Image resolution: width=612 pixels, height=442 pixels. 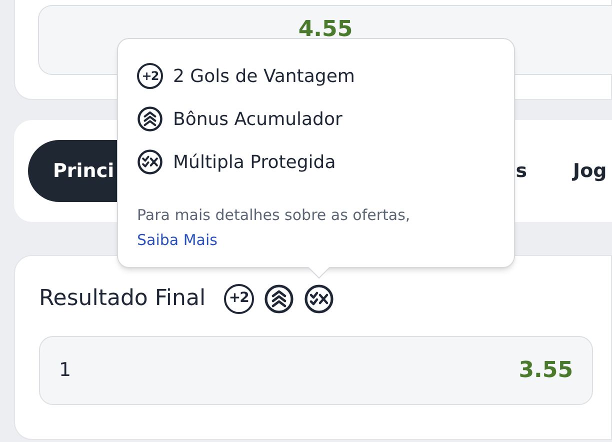 What do you see at coordinates (274, 215) in the screenshot?
I see `tooltip-note: Para mais detalhes sobre as ofertas,` at bounding box center [274, 215].